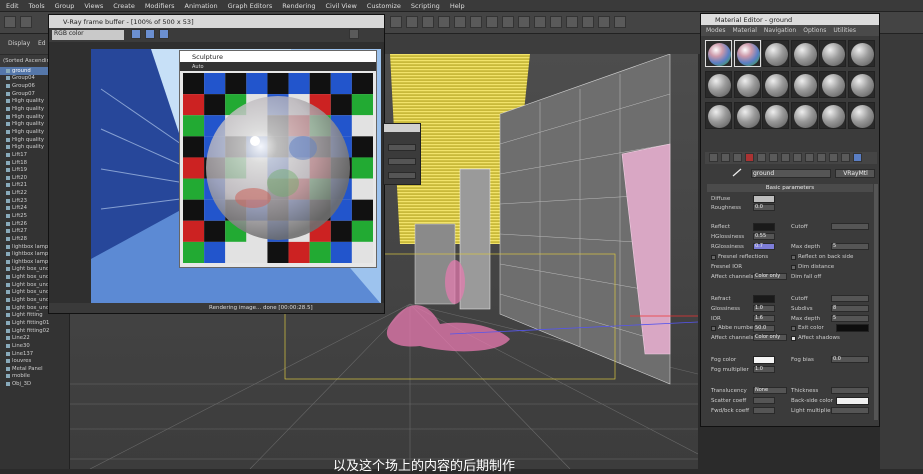 The width and height of the screenshot is (923, 474). What do you see at coordinates (833, 157) in the screenshot?
I see `go-parent-icon` at bounding box center [833, 157].